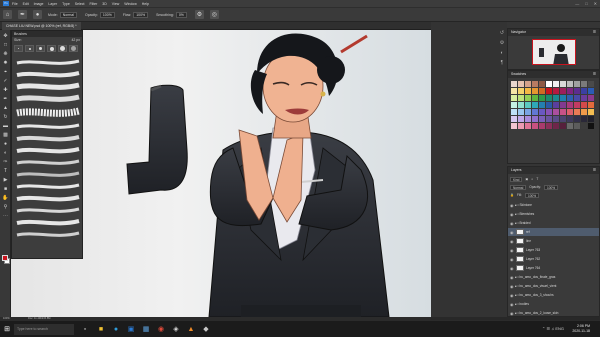 This screenshot has width=600, height=337. Describe the element at coordinates (48, 150) in the screenshot. I see `brush-stroke-previews` at that location.